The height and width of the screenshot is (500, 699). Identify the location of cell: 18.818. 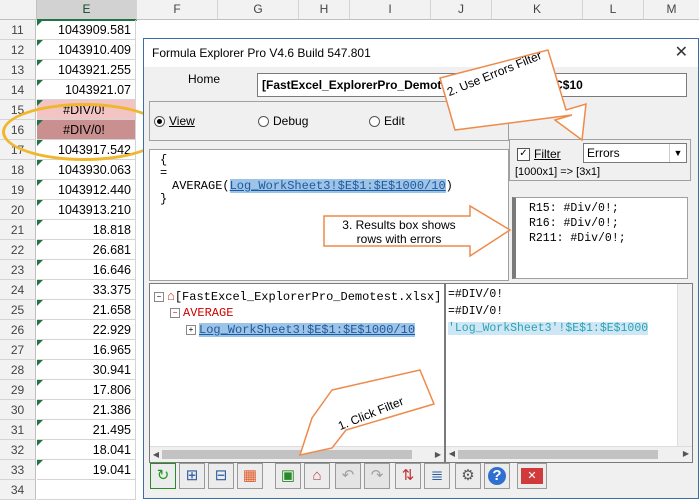
(86, 230).